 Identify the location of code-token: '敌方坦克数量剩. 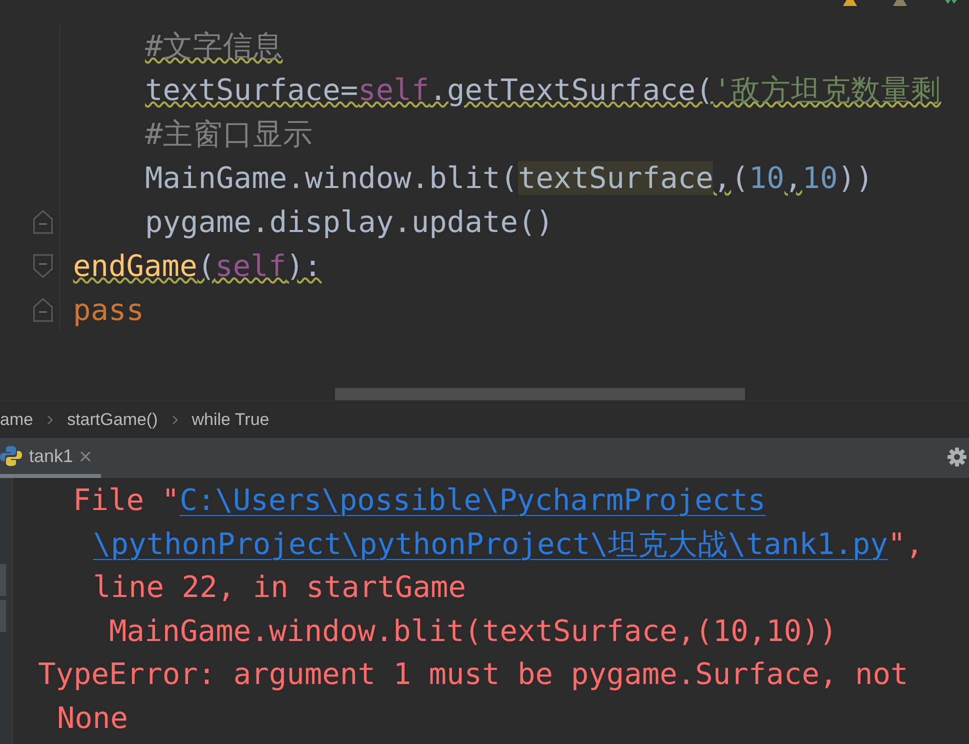
(827, 90).